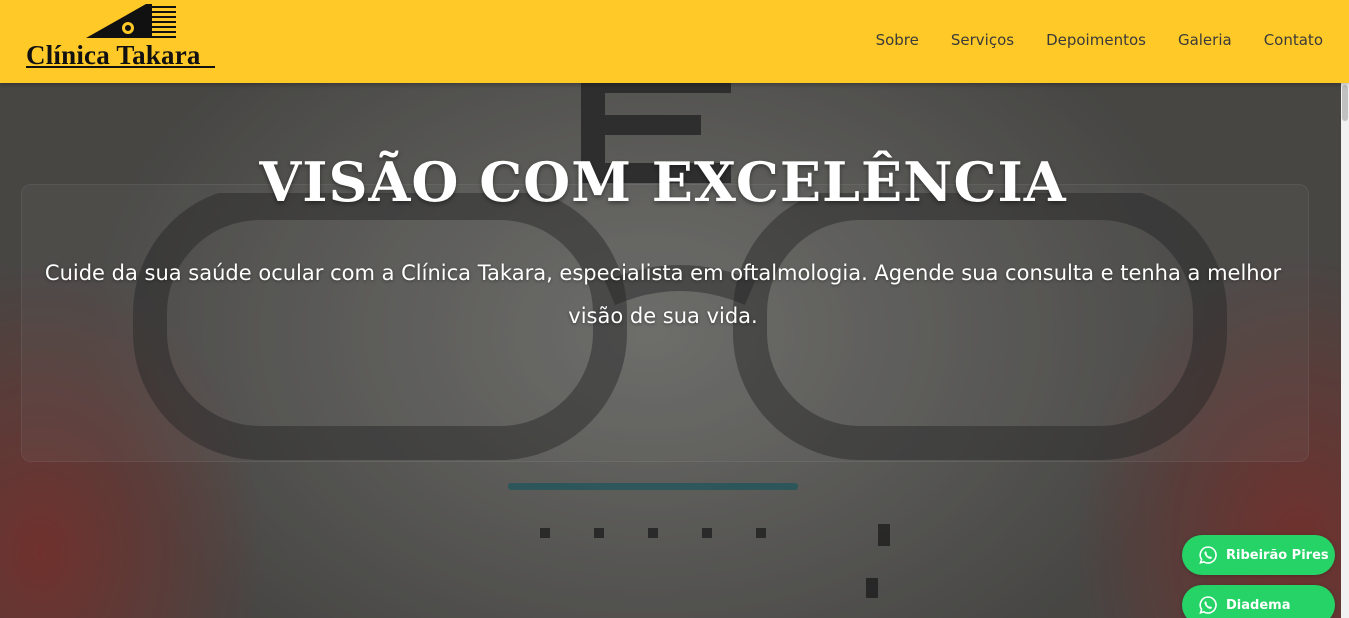 This screenshot has width=1349, height=618. I want to click on whatsapp-button-label: Ribeirão Pires, so click(1277, 555).